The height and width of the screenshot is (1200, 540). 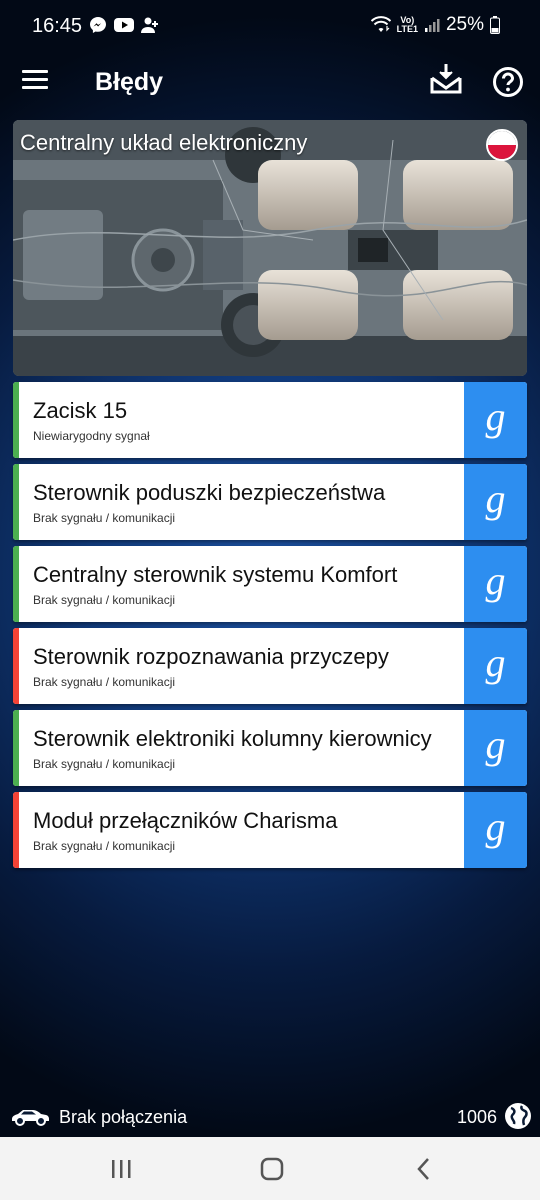 I want to click on signal-icon, so click(x=432, y=25).